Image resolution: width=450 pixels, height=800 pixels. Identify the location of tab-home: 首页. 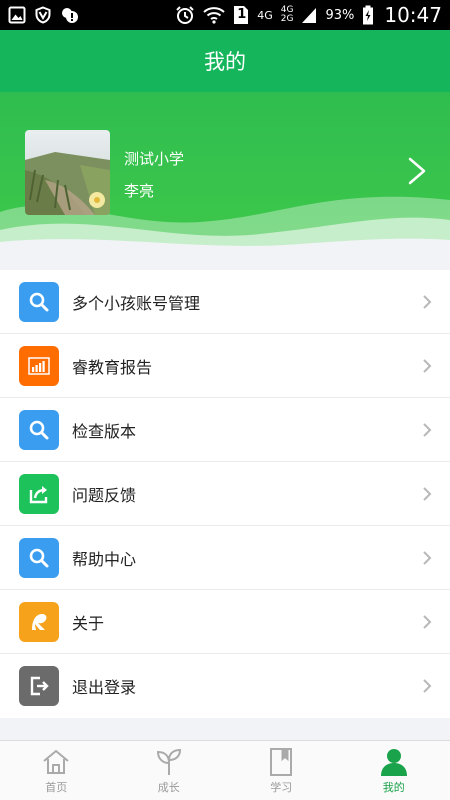
(56, 770).